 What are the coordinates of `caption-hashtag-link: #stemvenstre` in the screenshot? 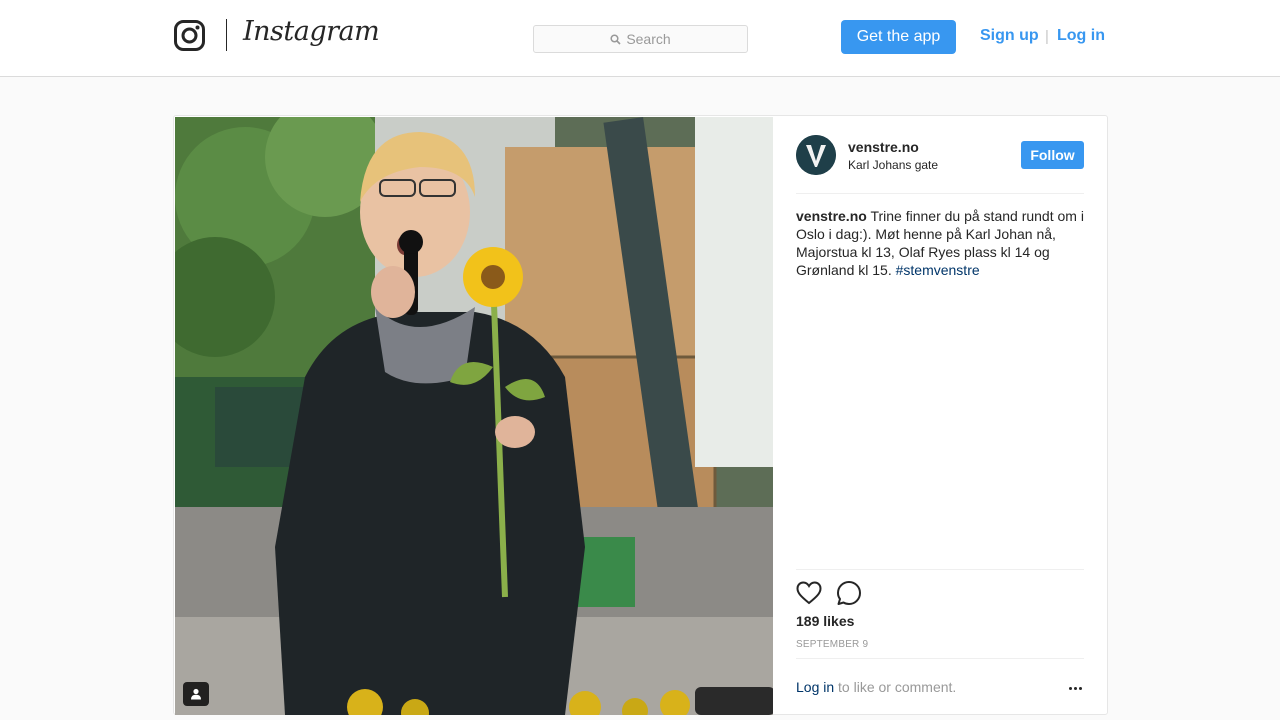 It's located at (938, 270).